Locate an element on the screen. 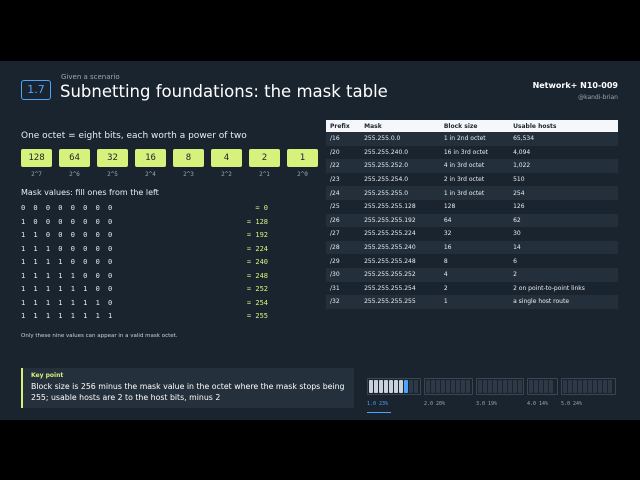  table-row: /28 255.255.255.240 16 14 is located at coordinates (472, 247).